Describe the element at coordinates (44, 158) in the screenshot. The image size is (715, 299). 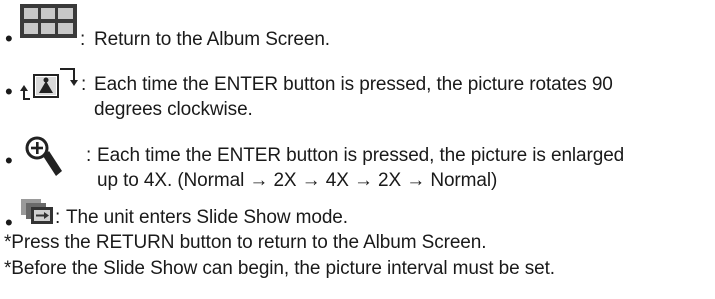
I see `zoom-in-icon` at that location.